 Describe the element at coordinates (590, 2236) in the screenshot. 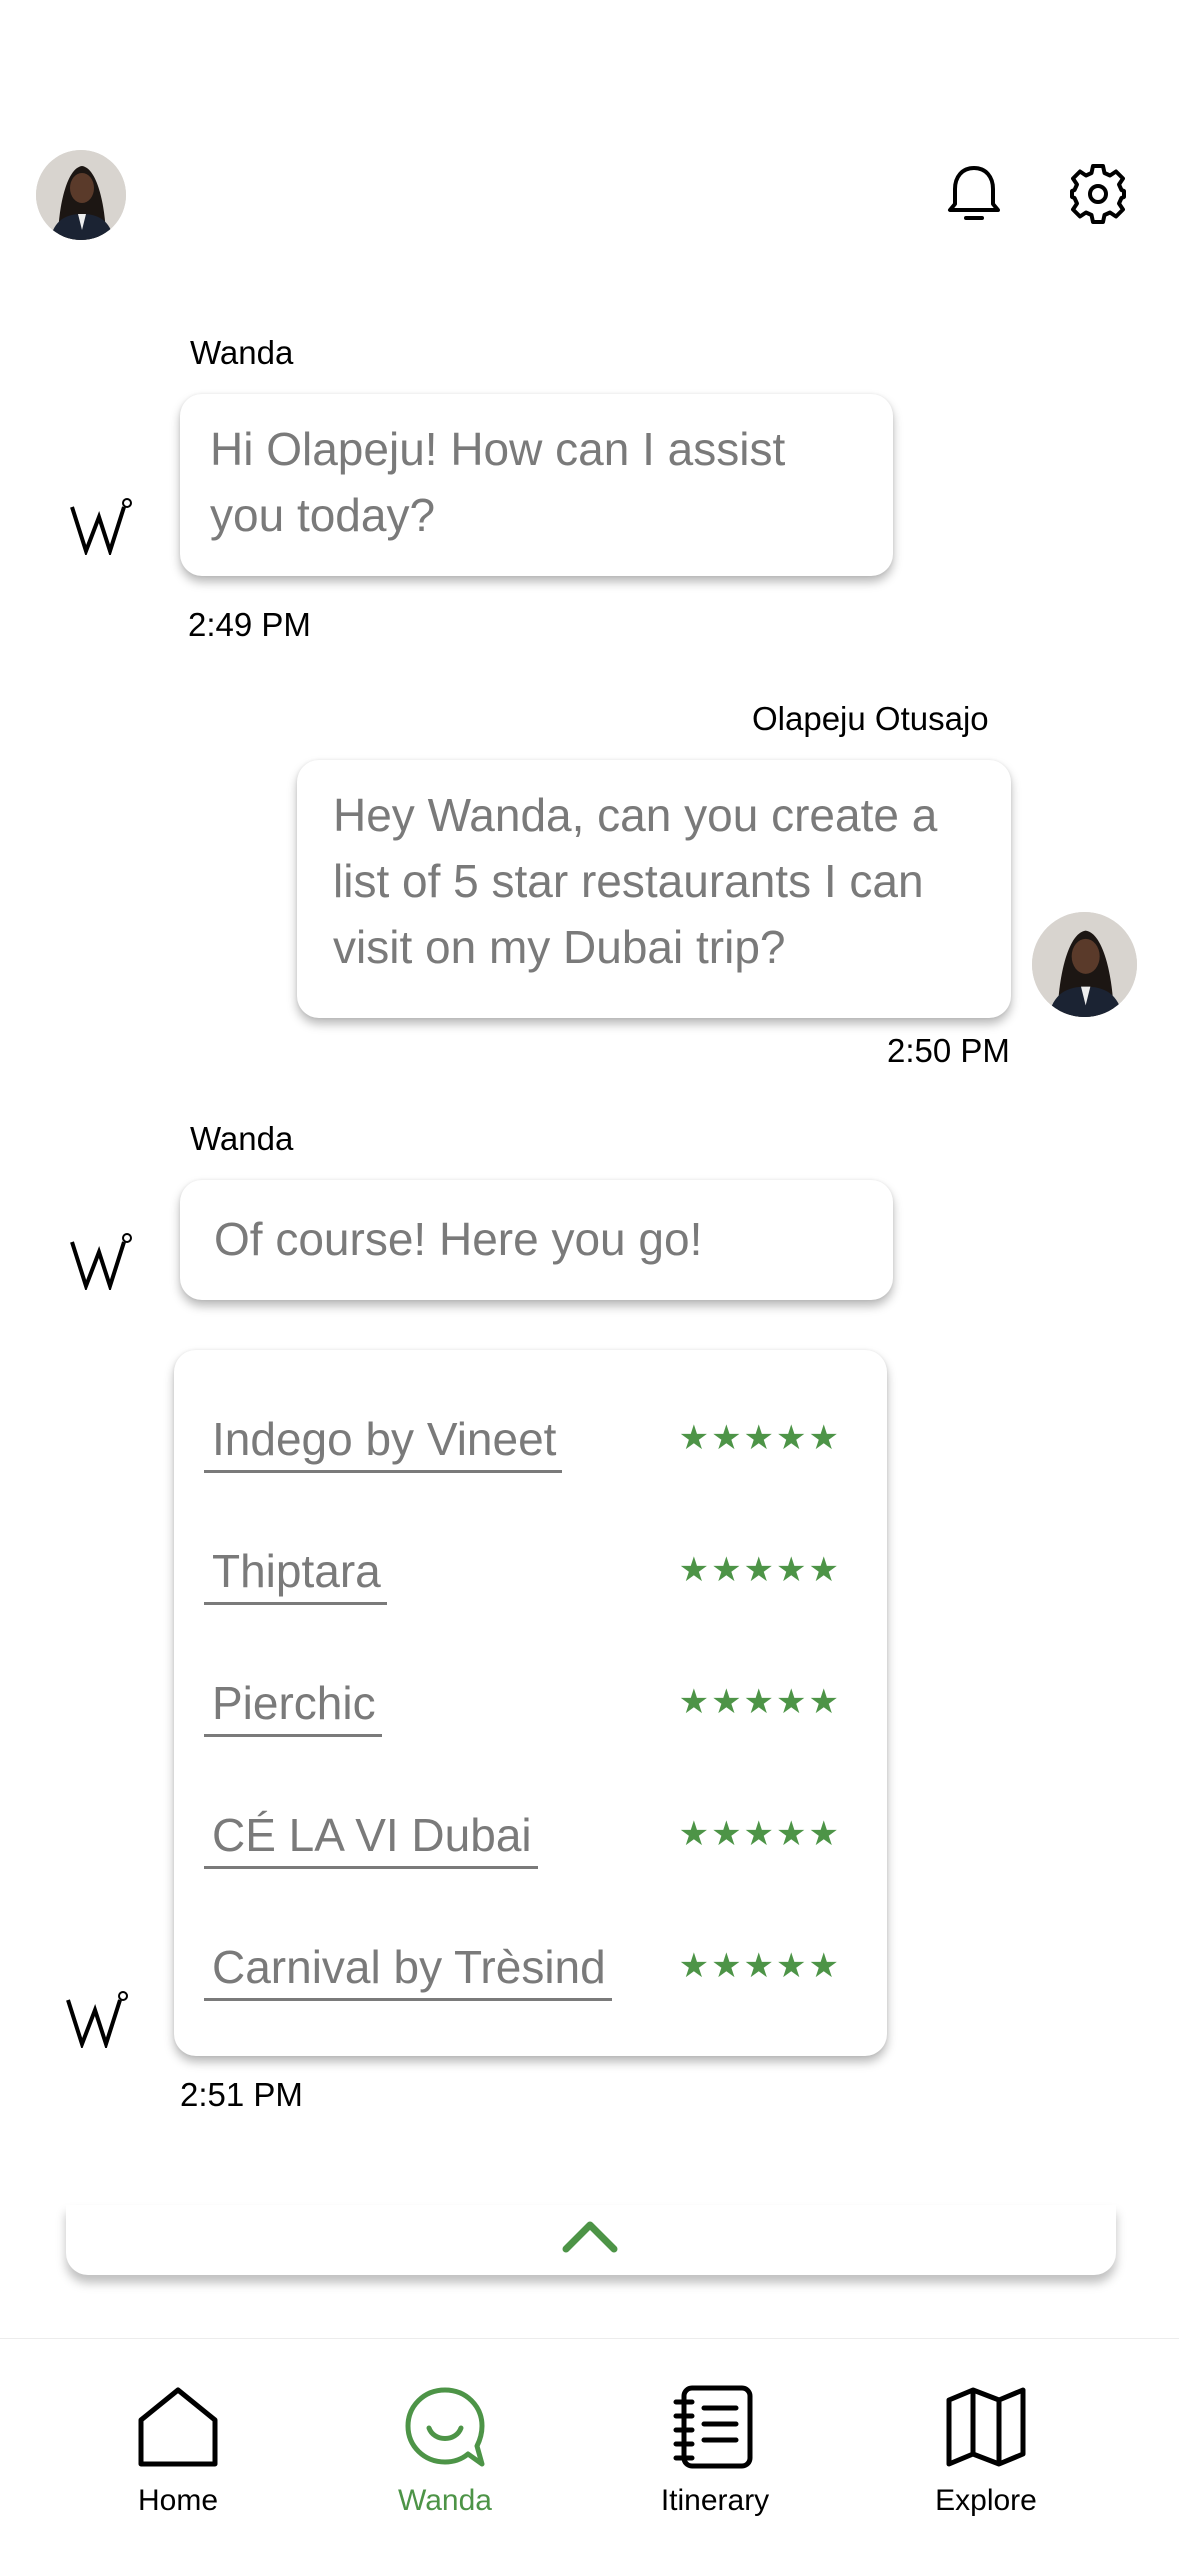

I see `chevron-up-icon` at that location.